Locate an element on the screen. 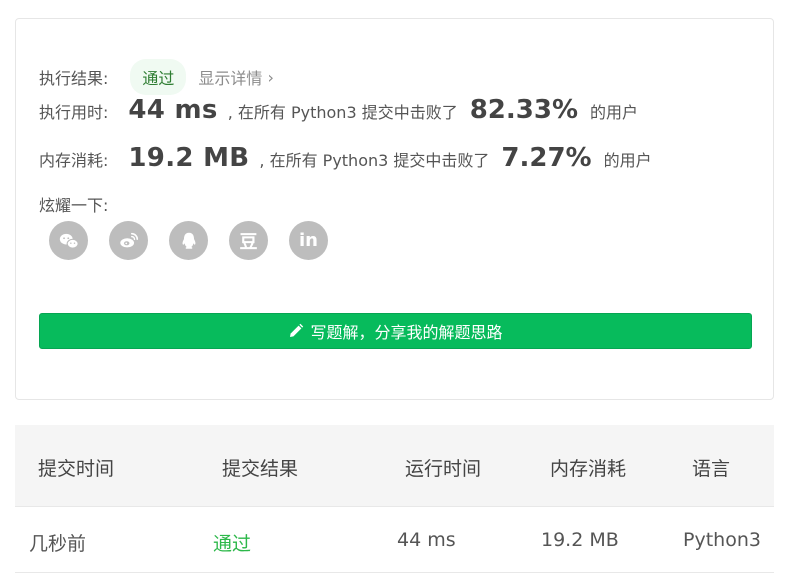 Image resolution: width=790 pixels, height=575 pixels. cell-submit-result: 通过 is located at coordinates (232, 542).